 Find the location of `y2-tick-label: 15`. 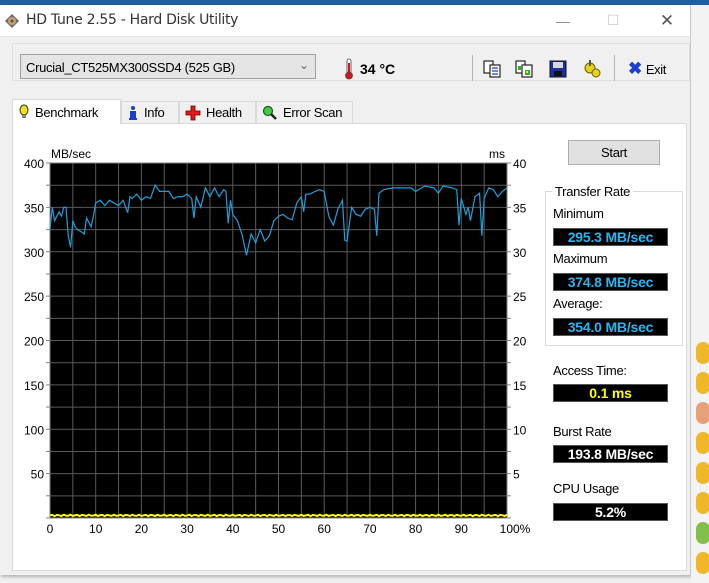

y2-tick-label: 15 is located at coordinates (520, 386).